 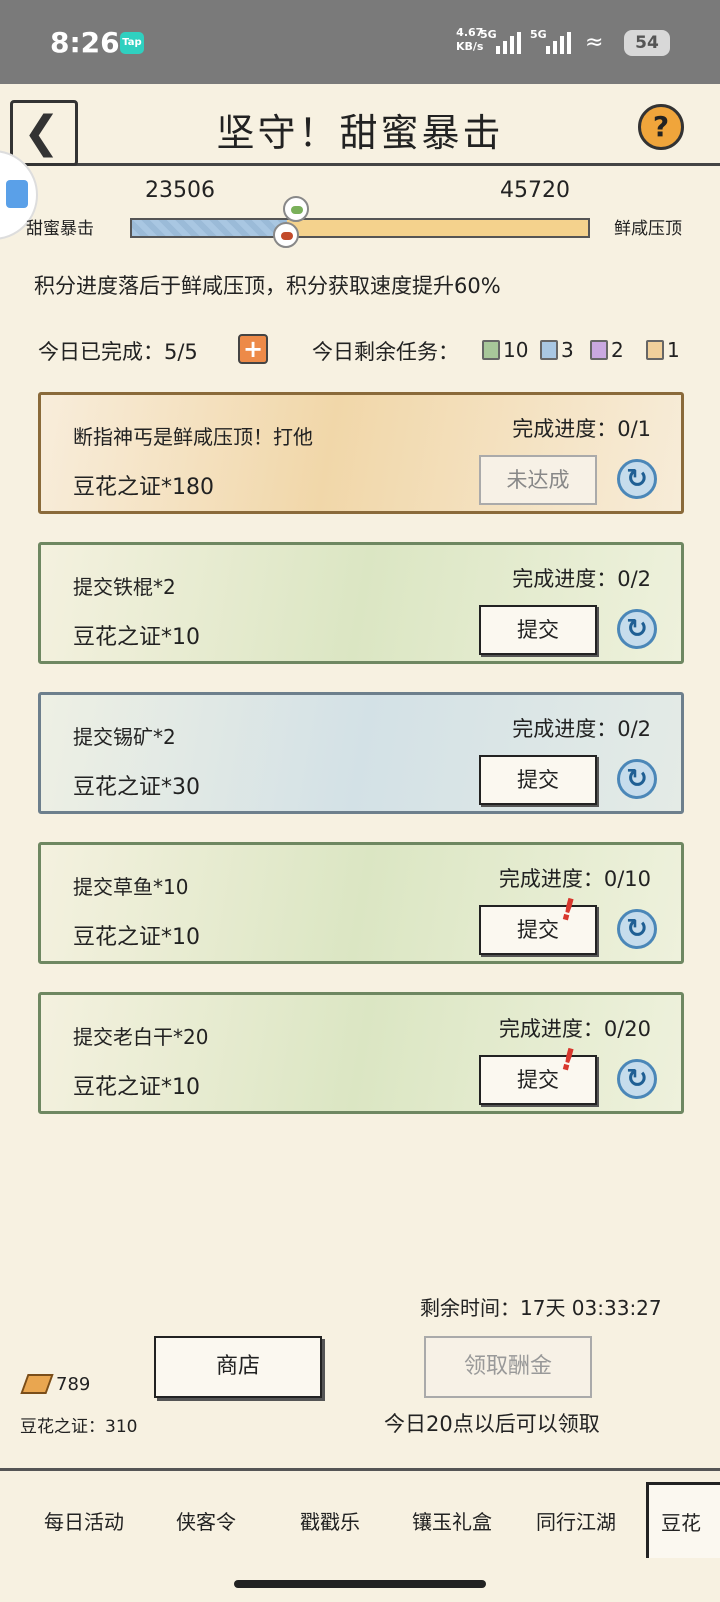 What do you see at coordinates (180, 190) in the screenshot?
I see `left-team-score: 23506` at bounding box center [180, 190].